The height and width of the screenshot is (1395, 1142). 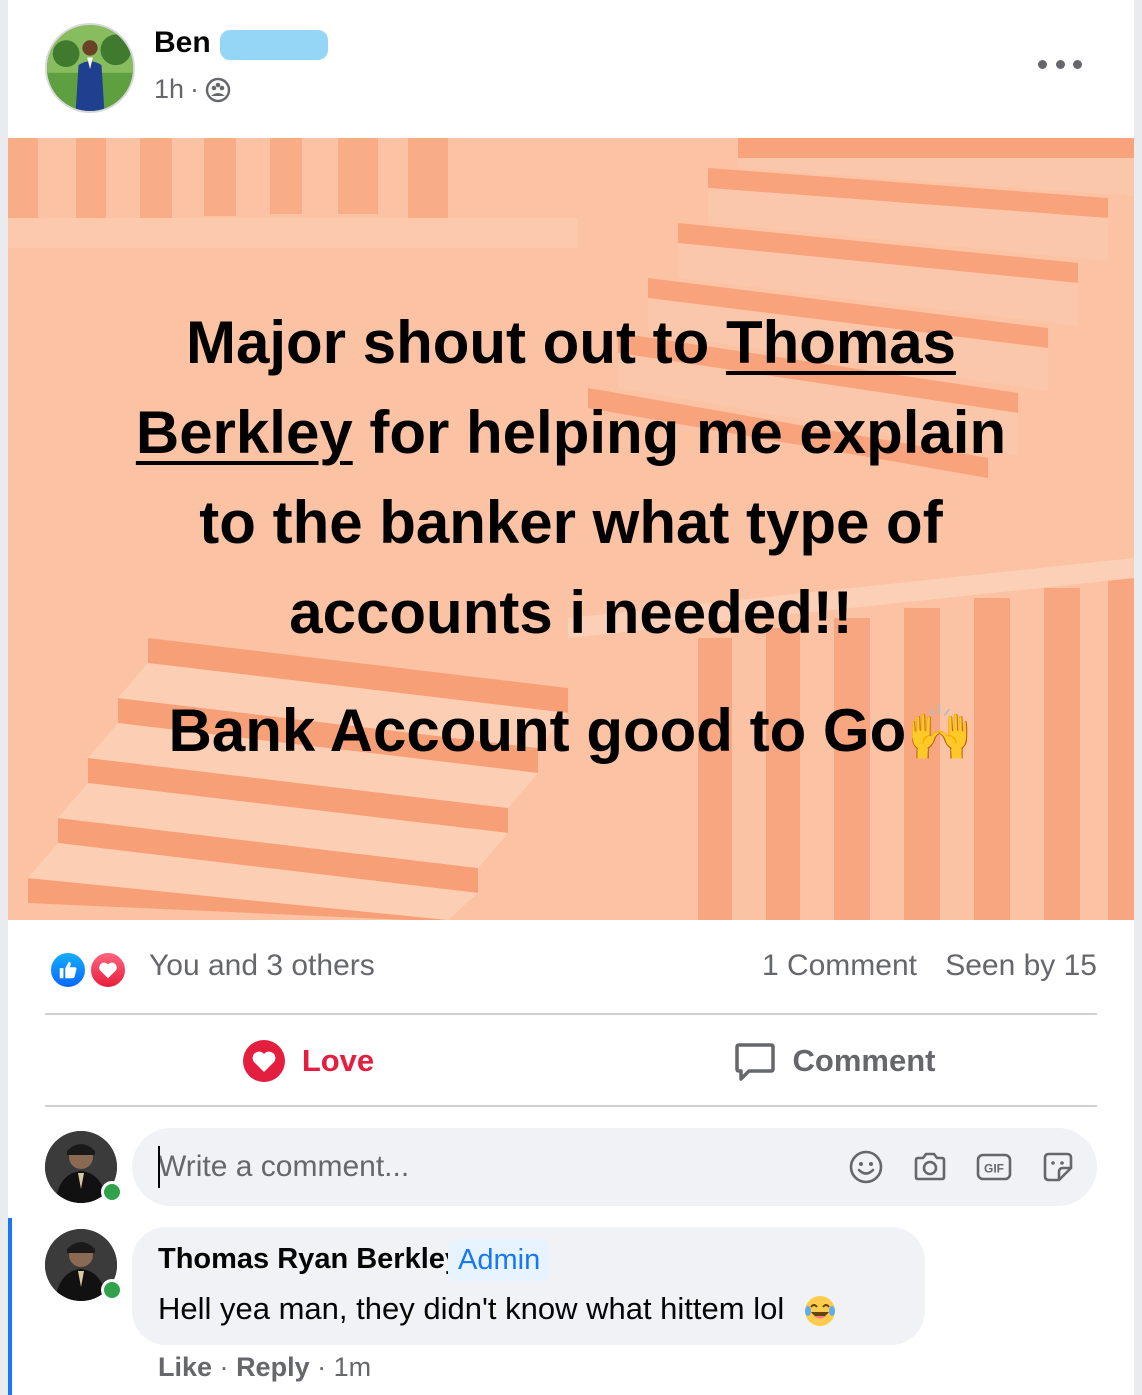 I want to click on post-timestamp: 1h, so click(x=169, y=89).